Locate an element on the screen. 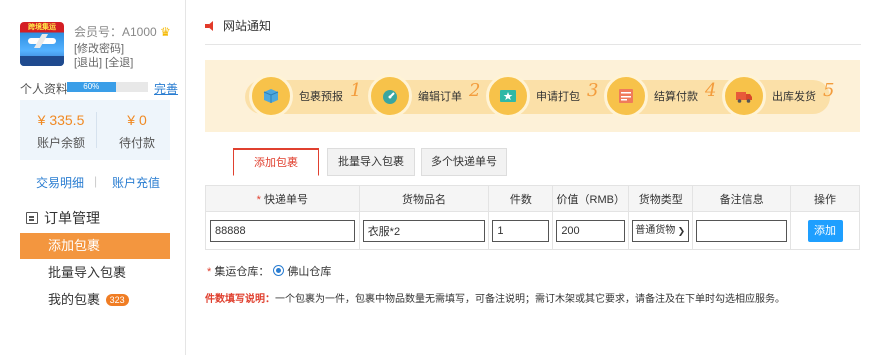 Image resolution: width=869 pixels, height=355 pixels. step-label: 出库发货 is located at coordinates (794, 97).